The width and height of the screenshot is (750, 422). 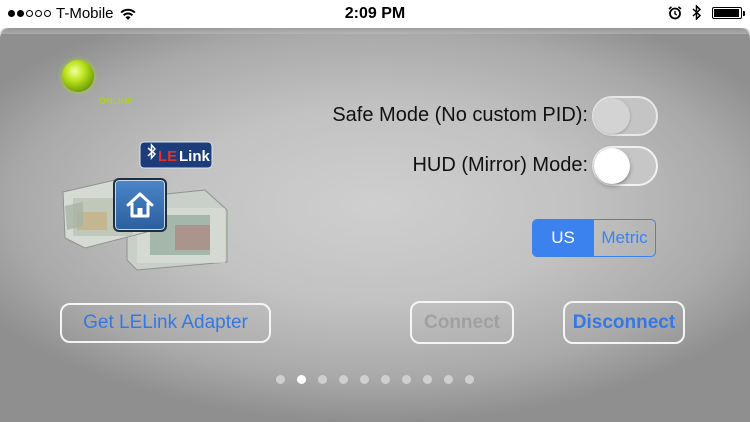 I want to click on get-adapter-button: Get LELink Adapter, so click(x=165, y=323).